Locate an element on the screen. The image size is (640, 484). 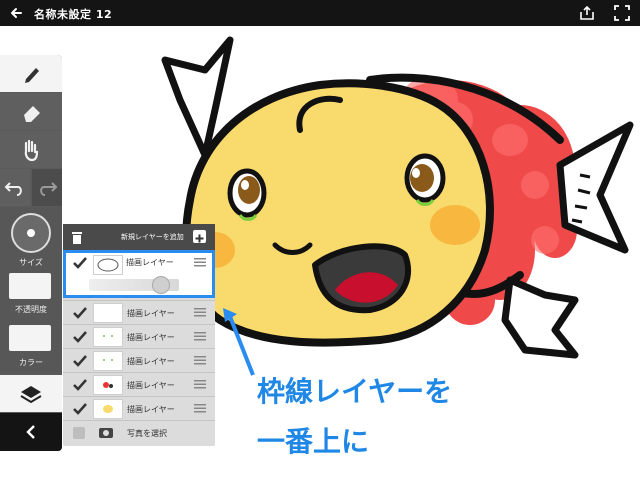
document-title: 名称未設定 12 is located at coordinates (73, 14).